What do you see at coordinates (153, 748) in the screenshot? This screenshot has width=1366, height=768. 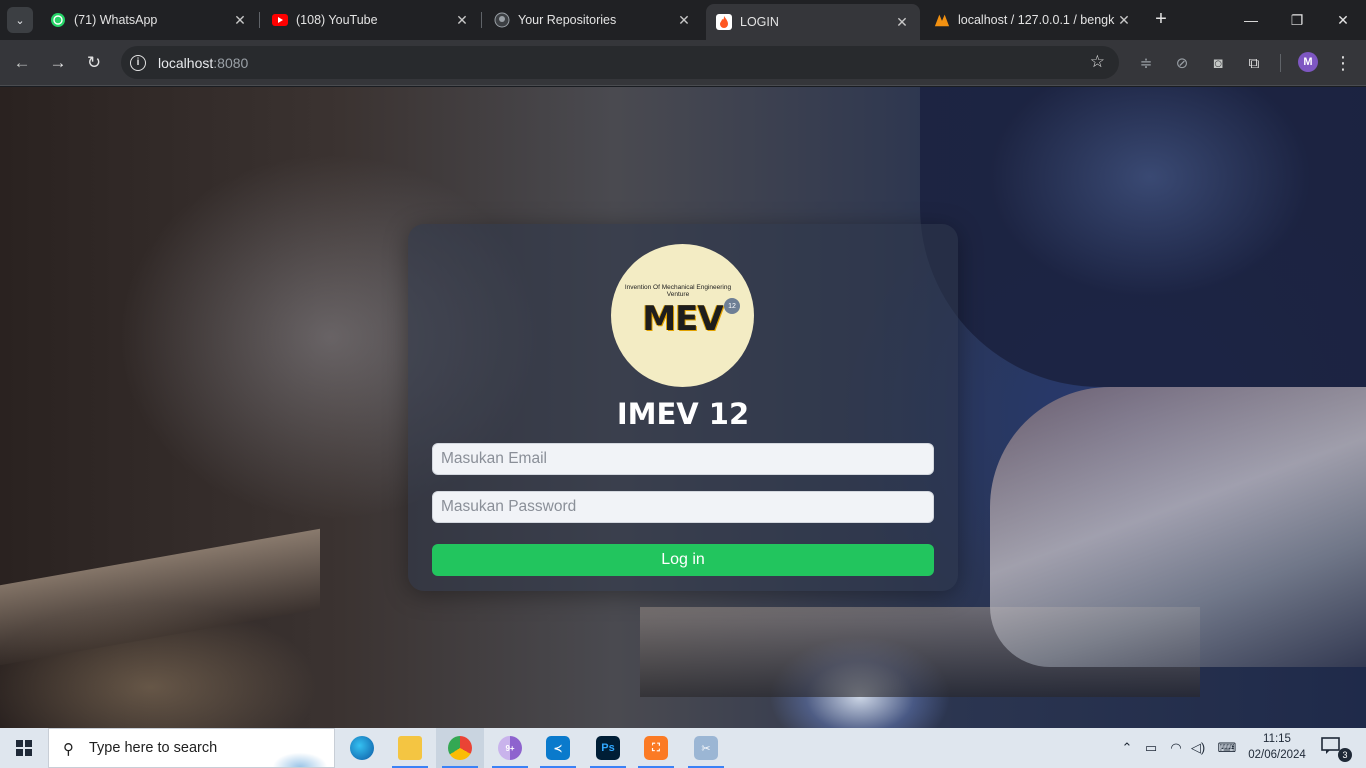 I see `search-placeholder: Type here to search` at bounding box center [153, 748].